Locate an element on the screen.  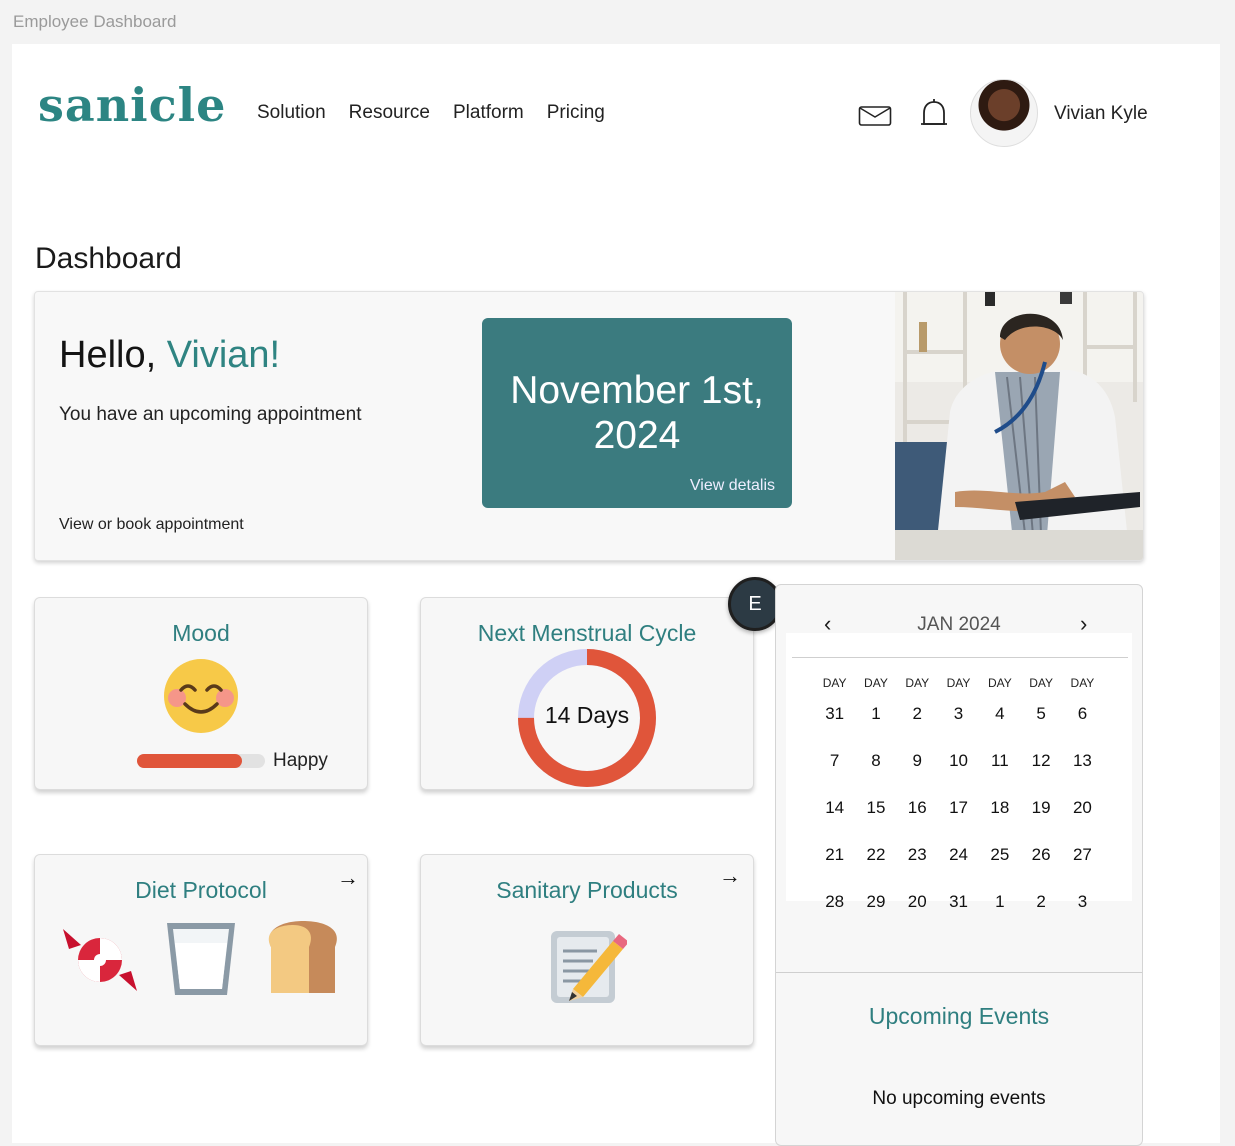
sanitary-products-card: Sanitary Products → is located at coordinates (587, 950).